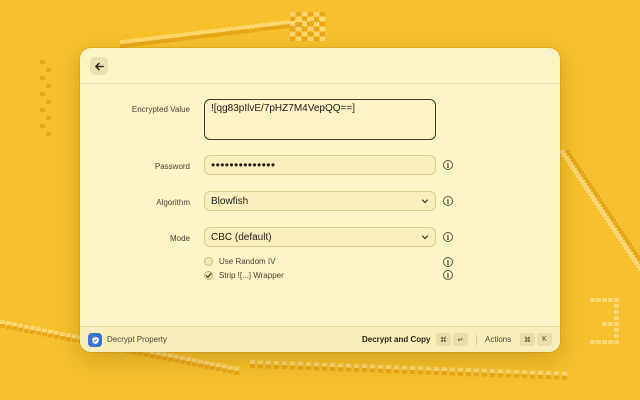  Describe the element at coordinates (283, 108) in the screenshot. I see `encrypted-value-text: ![qg83pIlvE/7pHZ7M4VepQQ==]` at that location.